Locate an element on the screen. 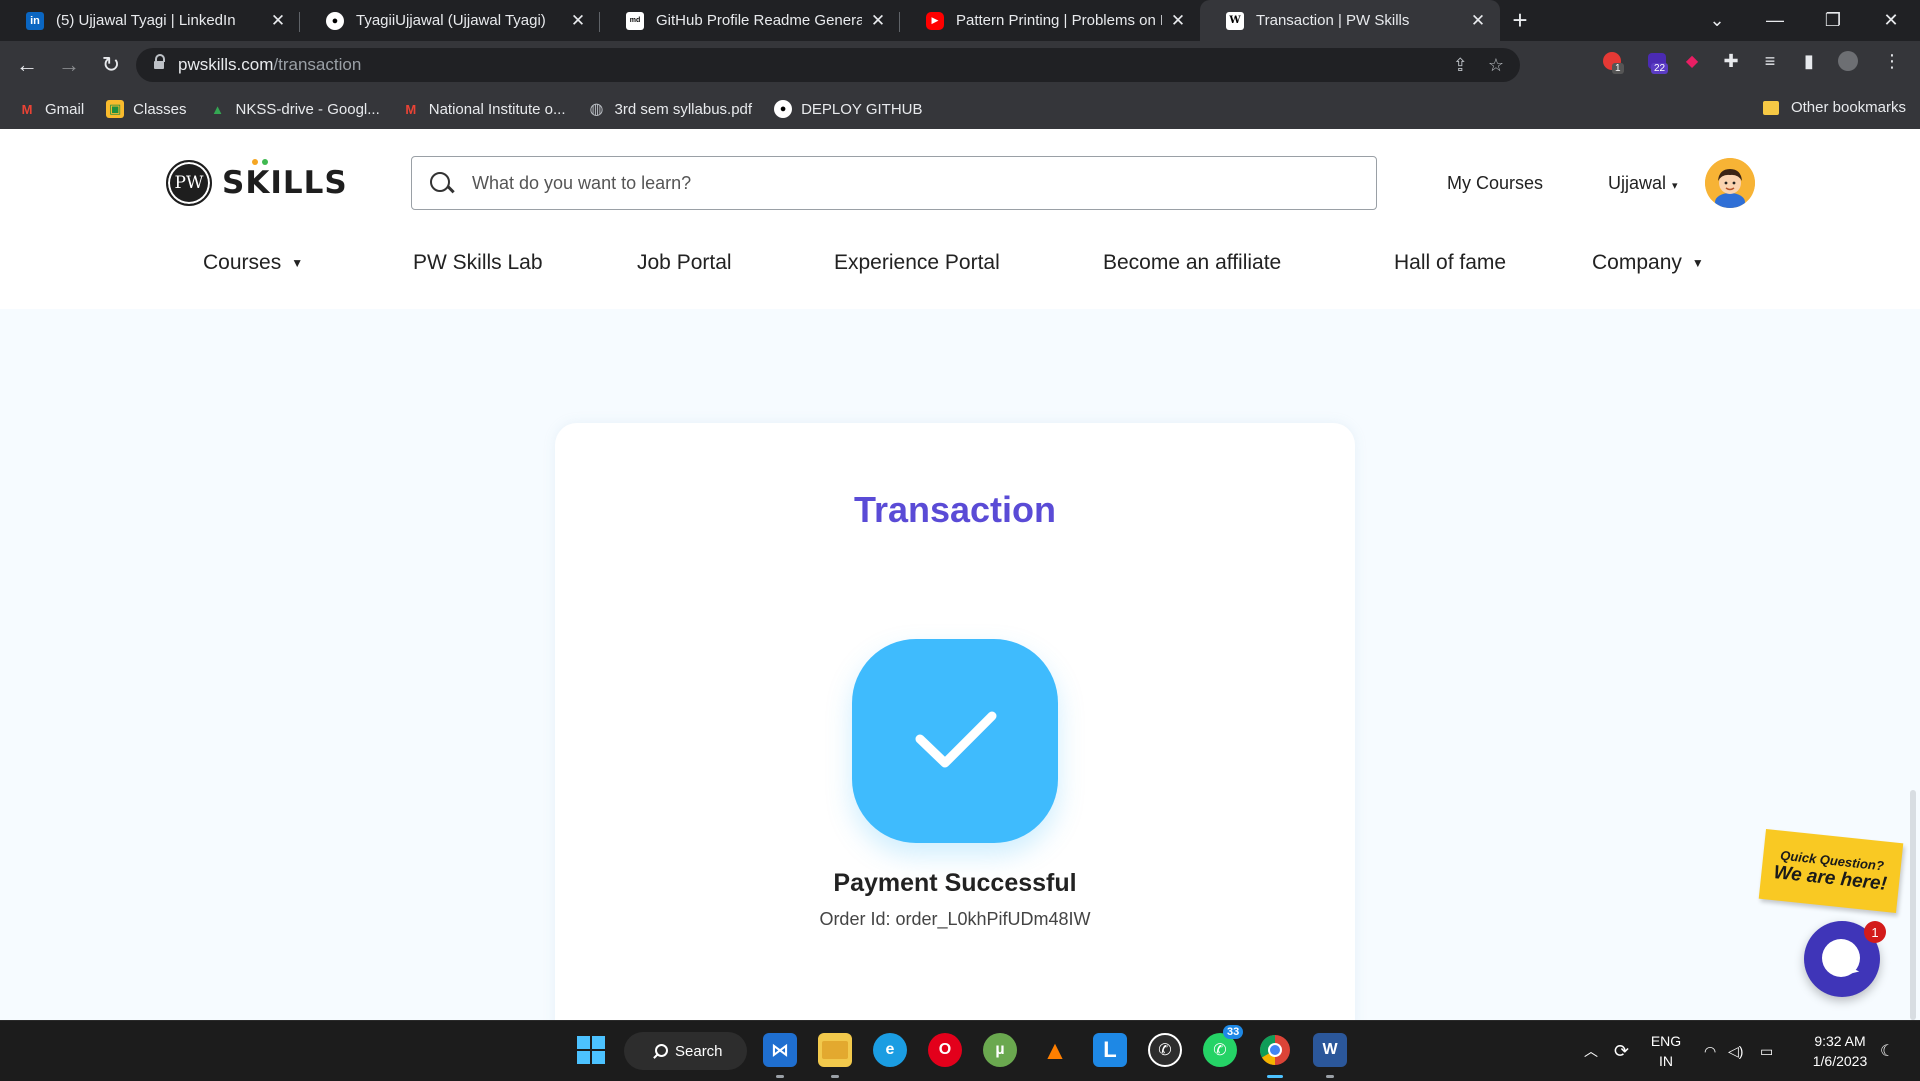 This screenshot has width=1920, height=1081. tab-linkedin: in (5) Ujjawal Tyagi | LinkedIn ✕ is located at coordinates (150, 20).